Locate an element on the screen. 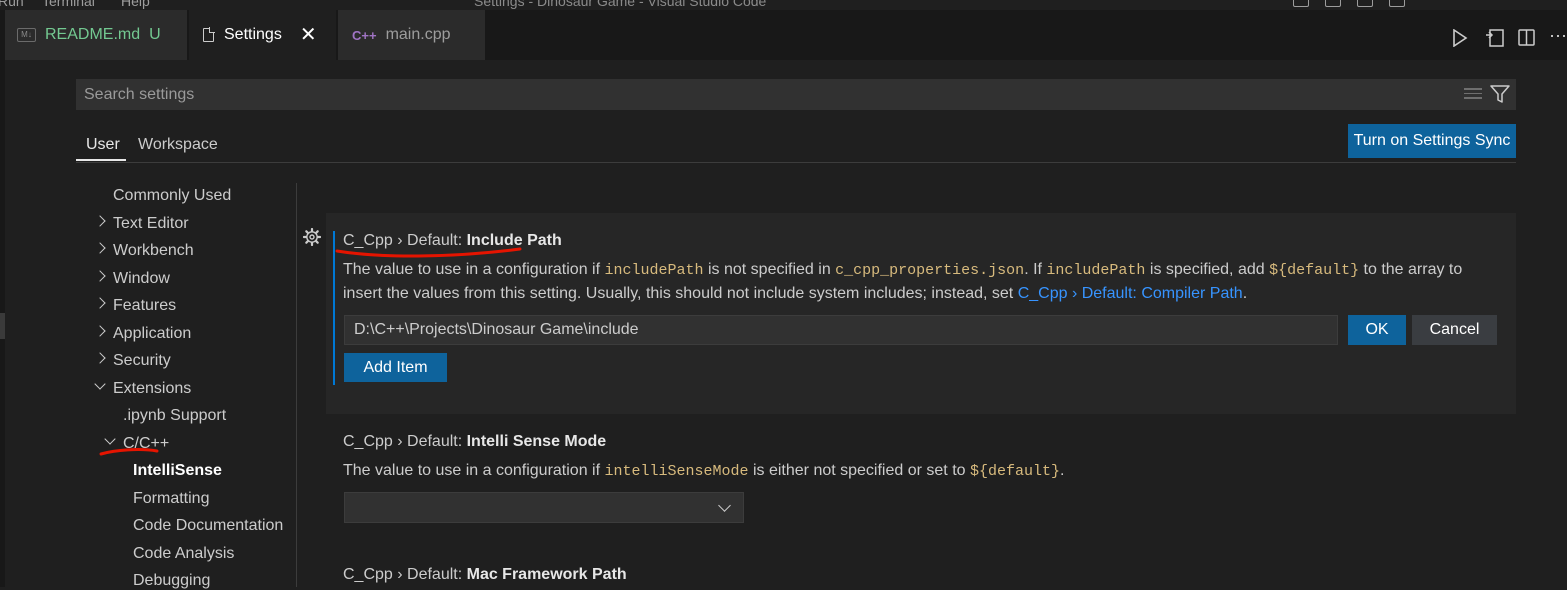 The image size is (1567, 590). setting-title: C_Cpp › Default: Intelli Sense Mode is located at coordinates (475, 441).